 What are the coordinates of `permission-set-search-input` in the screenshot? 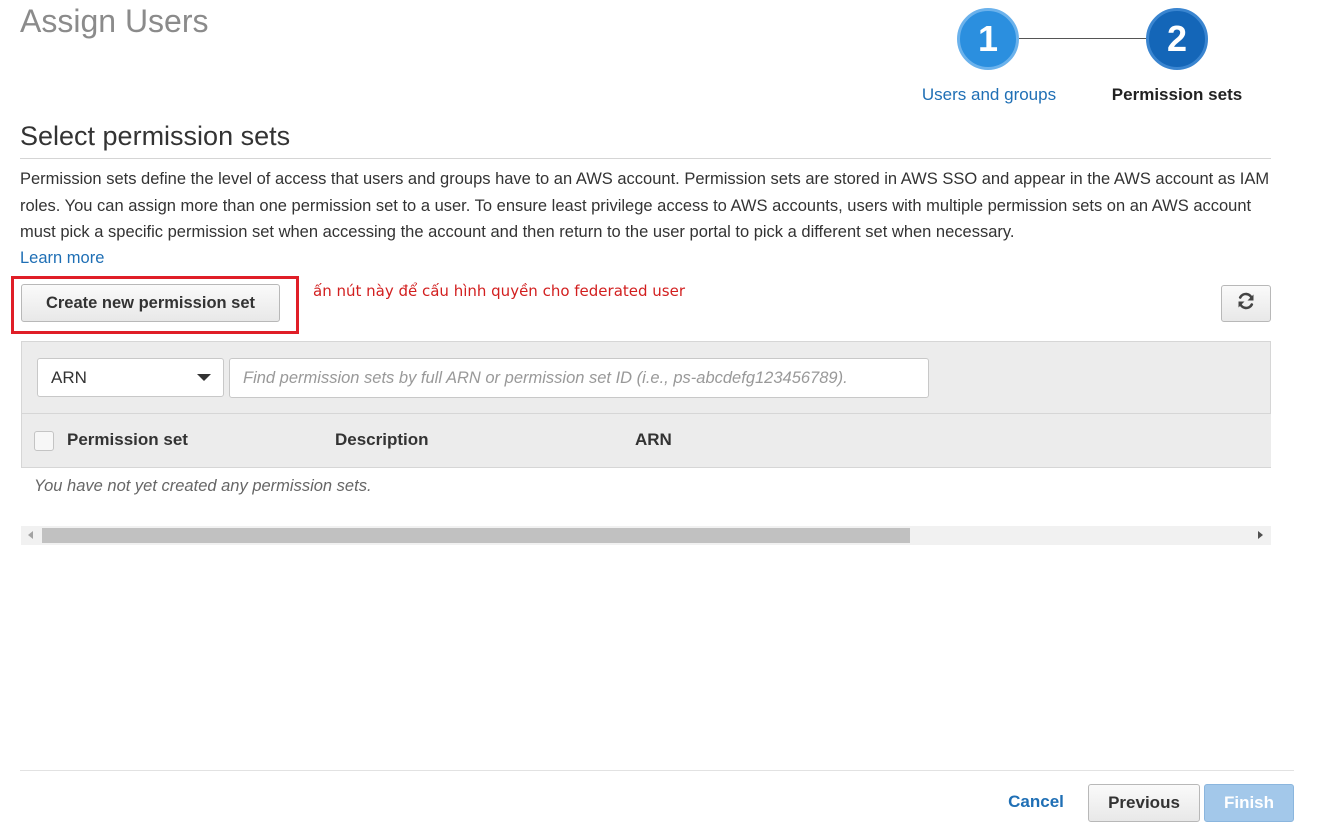 It's located at (579, 378).